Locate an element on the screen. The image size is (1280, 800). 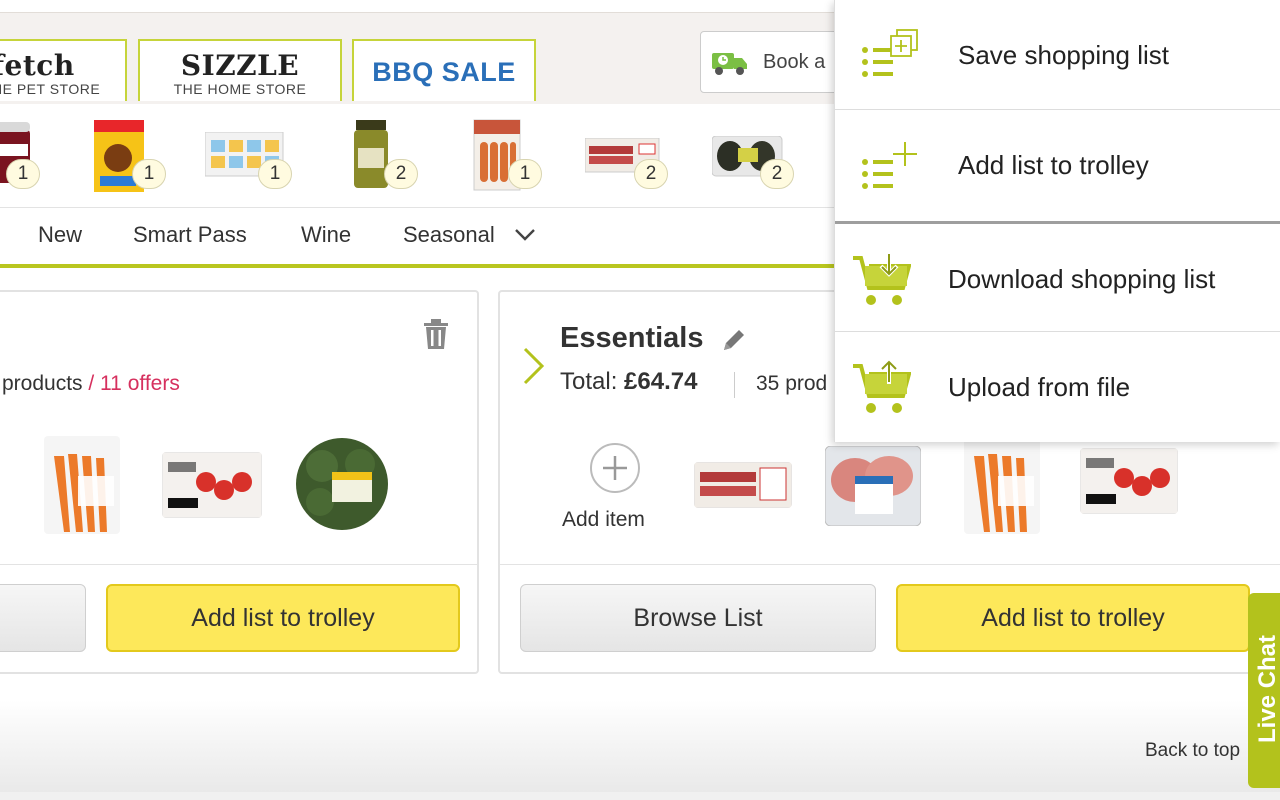
add-list-icon is located at coordinates (889, 165).